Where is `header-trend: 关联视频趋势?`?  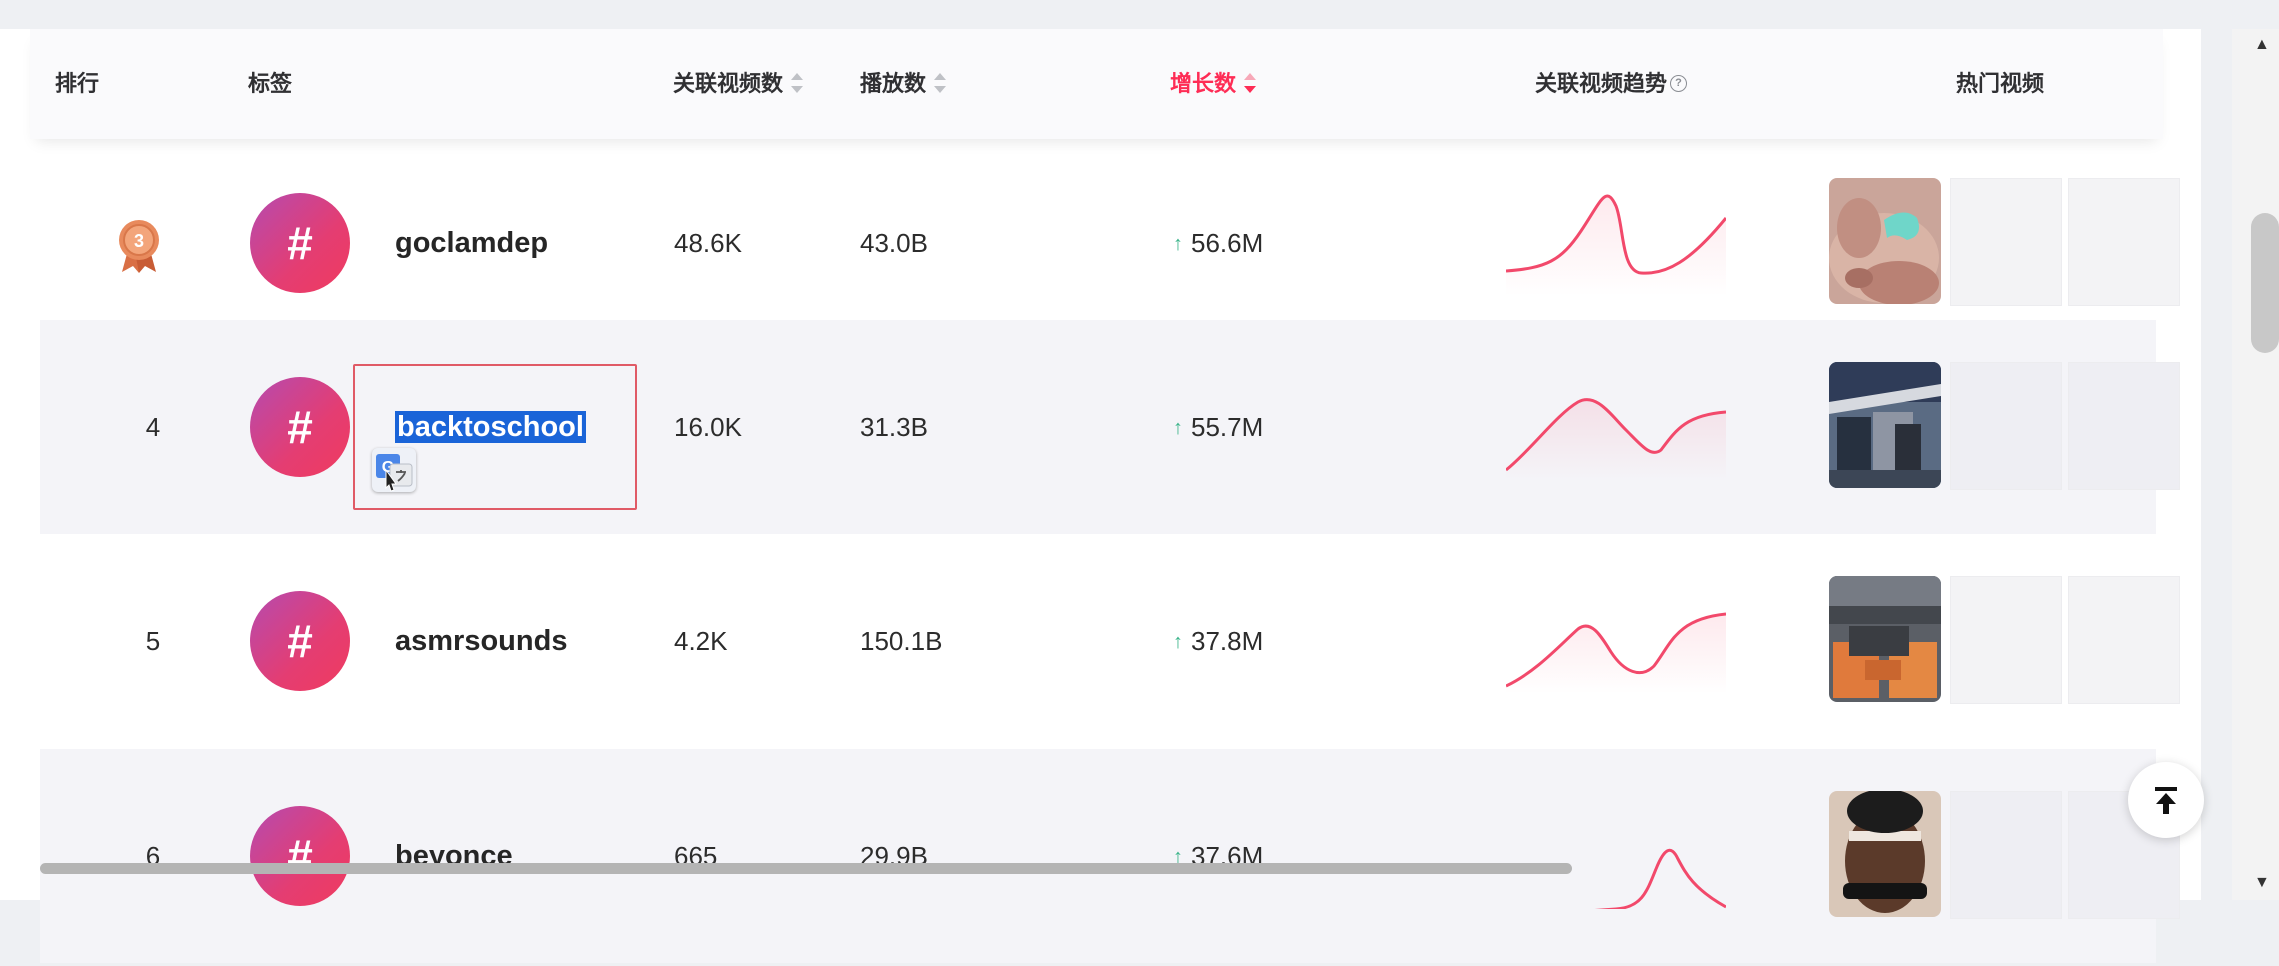
header-trend: 关联视频趋势? is located at coordinates (1611, 84).